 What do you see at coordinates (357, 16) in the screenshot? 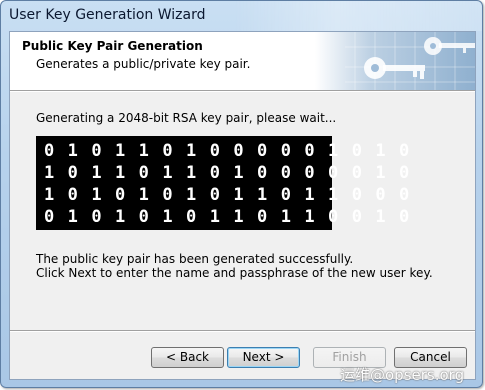
I see `title-bar-glass` at bounding box center [357, 16].